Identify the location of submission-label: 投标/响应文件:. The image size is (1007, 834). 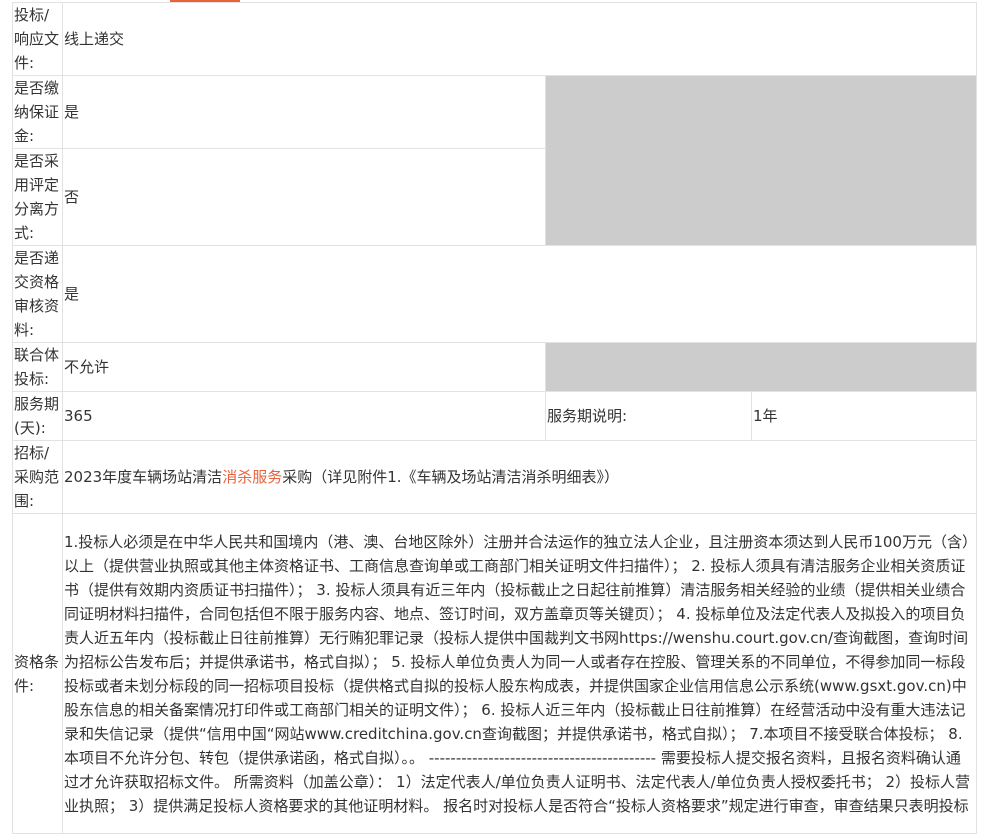
(37, 39).